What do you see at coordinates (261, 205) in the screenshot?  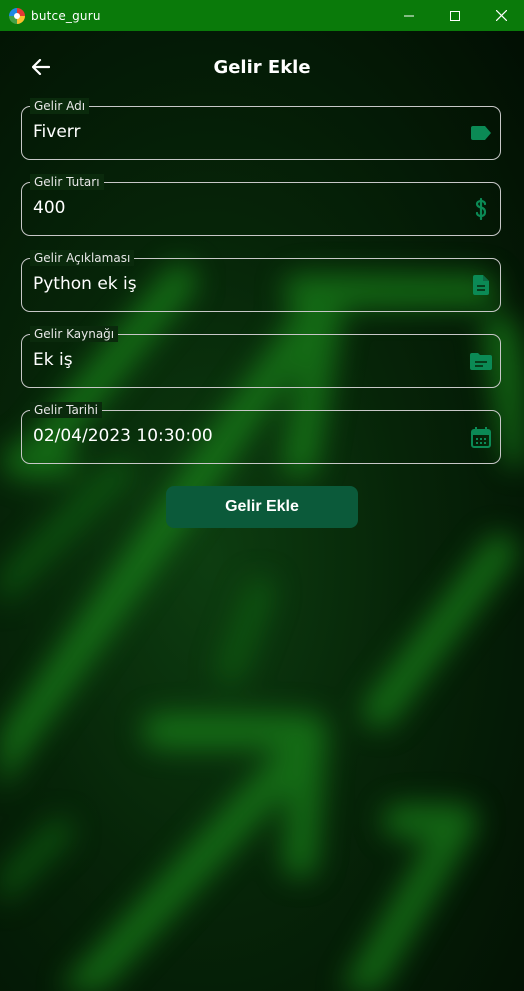 I see `income-amount-field: Gelir Tutarı 400` at bounding box center [261, 205].